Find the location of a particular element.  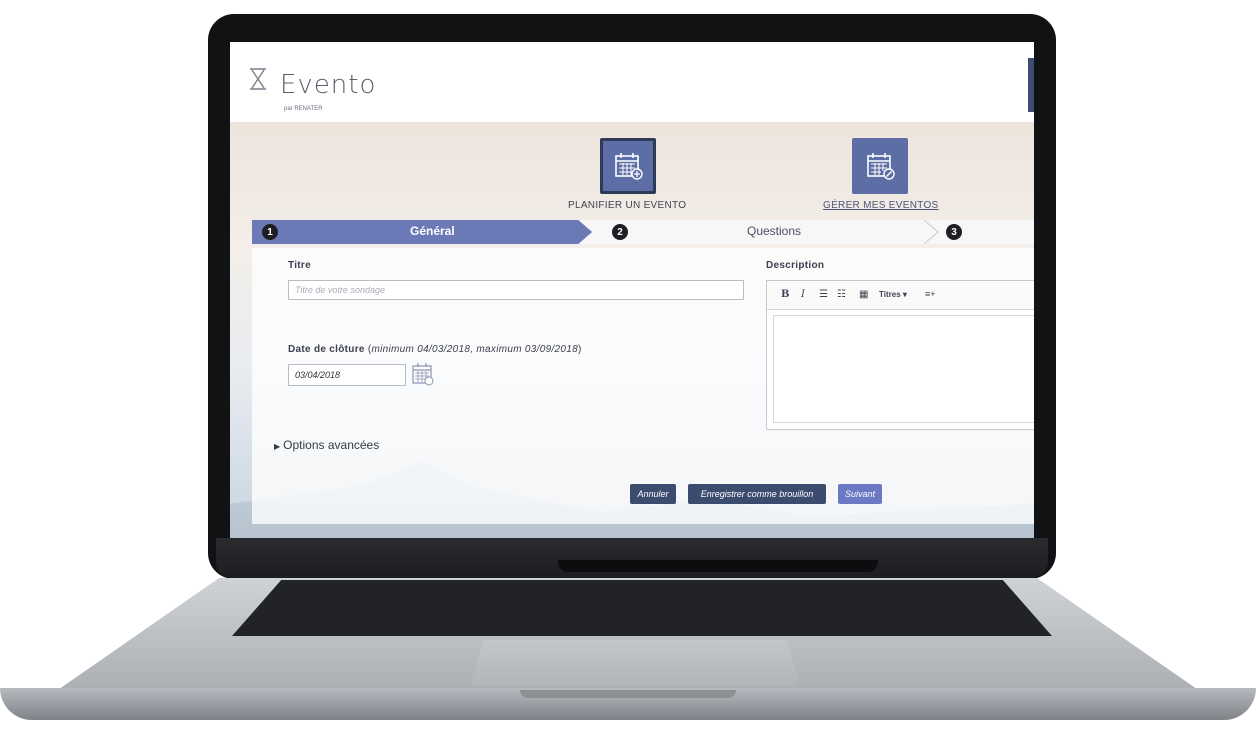

caret-right-icon: ▶ is located at coordinates (277, 446).